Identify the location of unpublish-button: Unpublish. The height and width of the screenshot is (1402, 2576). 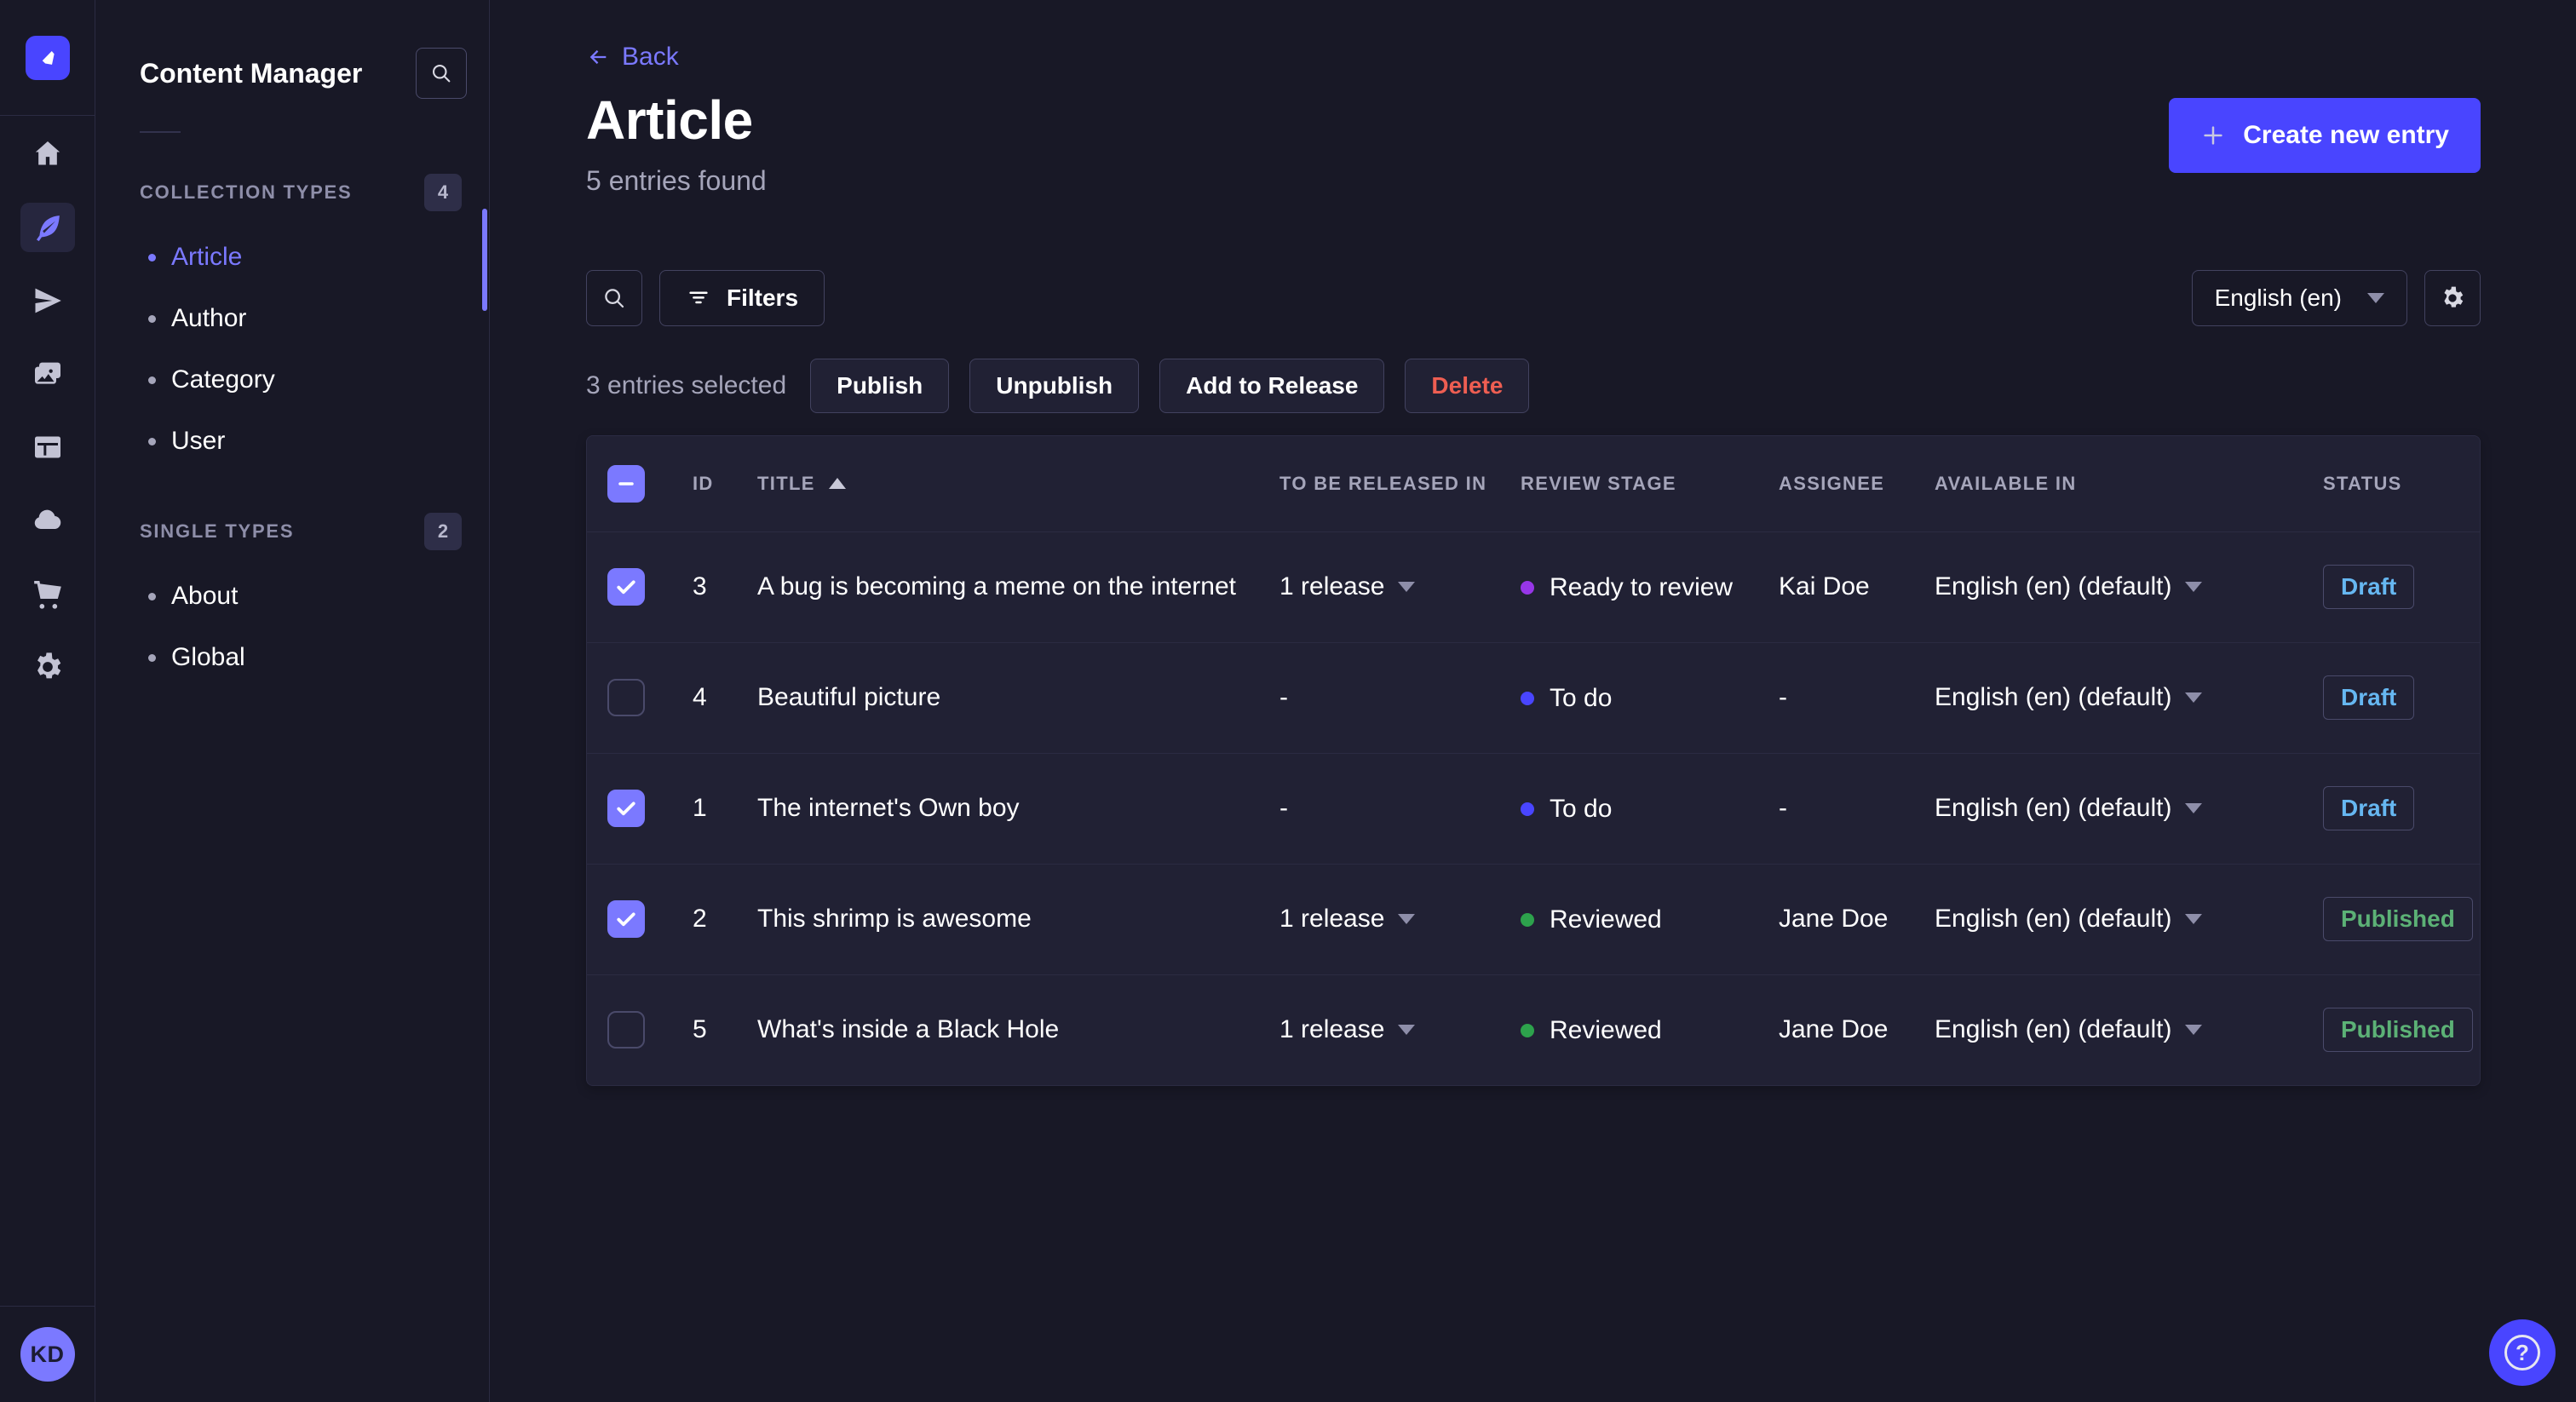
(1055, 386).